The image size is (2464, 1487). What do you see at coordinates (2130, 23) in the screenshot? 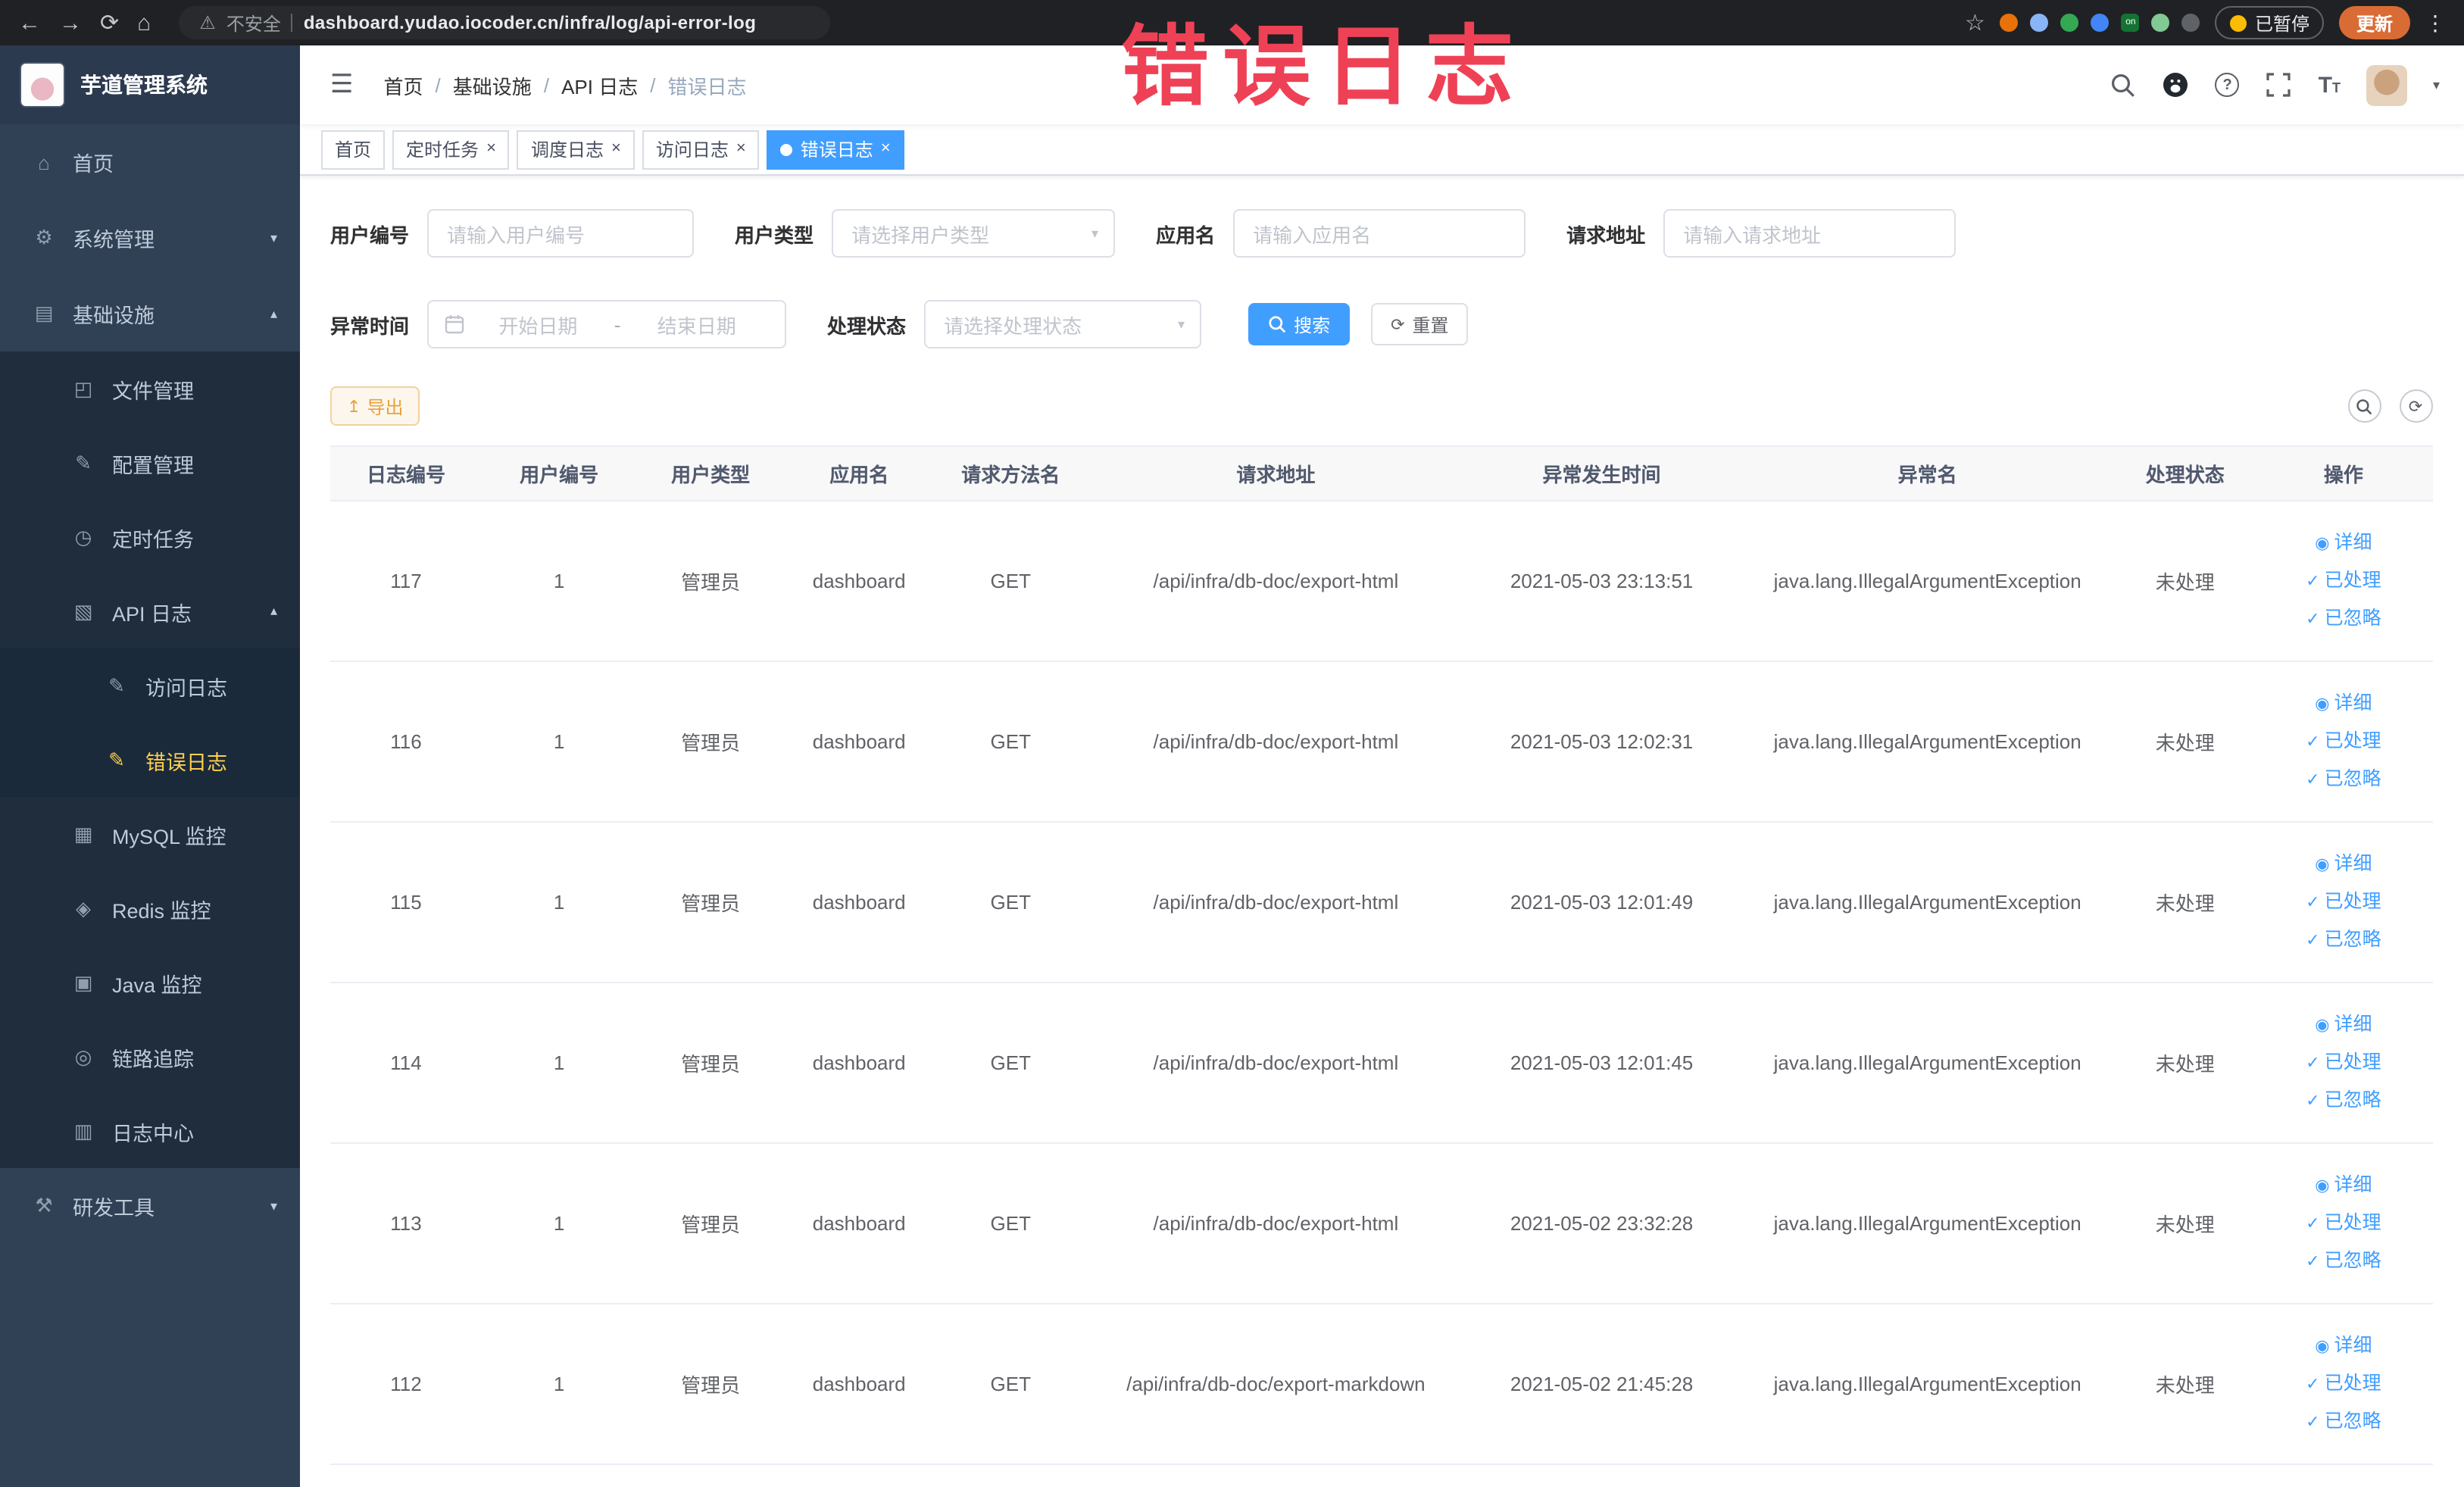
I see `extension-icon: on` at bounding box center [2130, 23].